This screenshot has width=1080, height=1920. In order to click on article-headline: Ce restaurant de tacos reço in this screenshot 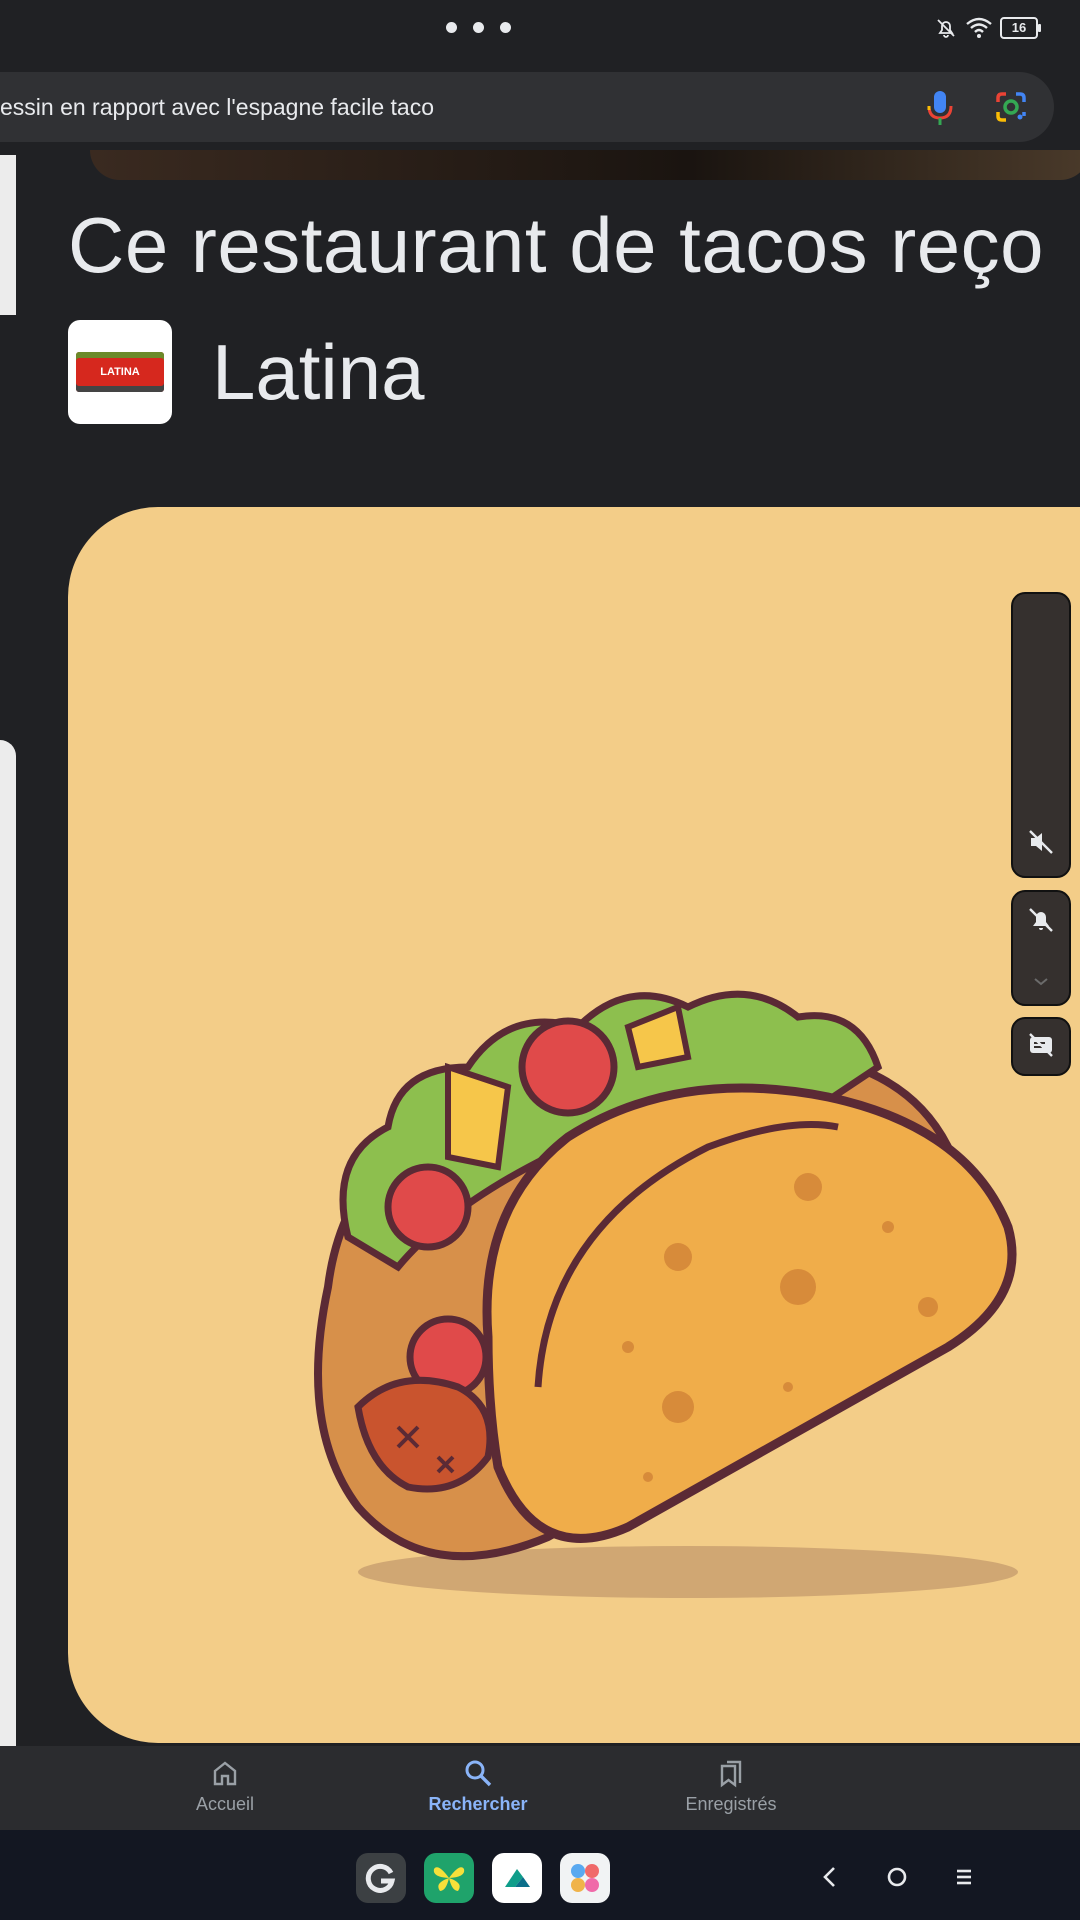, I will do `click(556, 245)`.